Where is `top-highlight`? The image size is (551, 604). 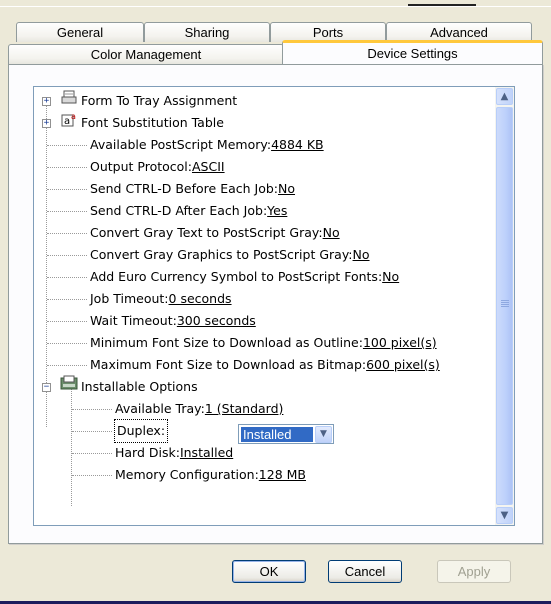
top-highlight is located at coordinates (275, 6).